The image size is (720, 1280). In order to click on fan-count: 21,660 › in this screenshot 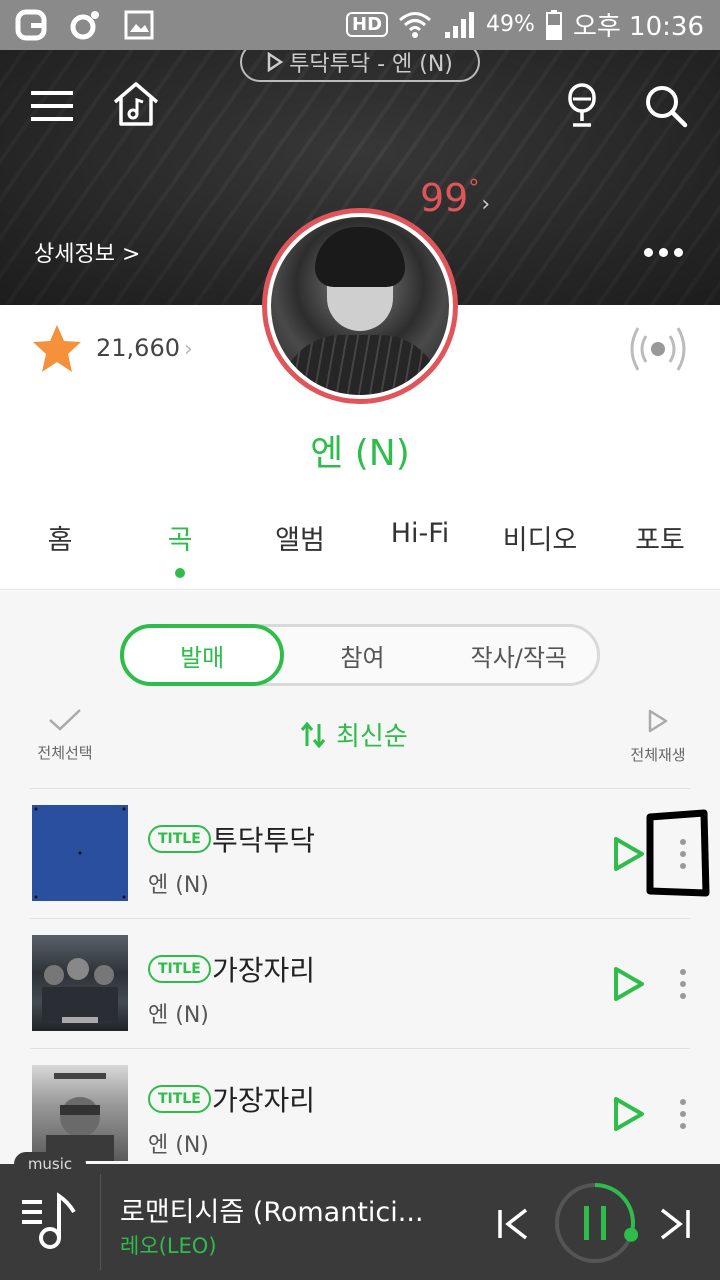, I will do `click(144, 348)`.